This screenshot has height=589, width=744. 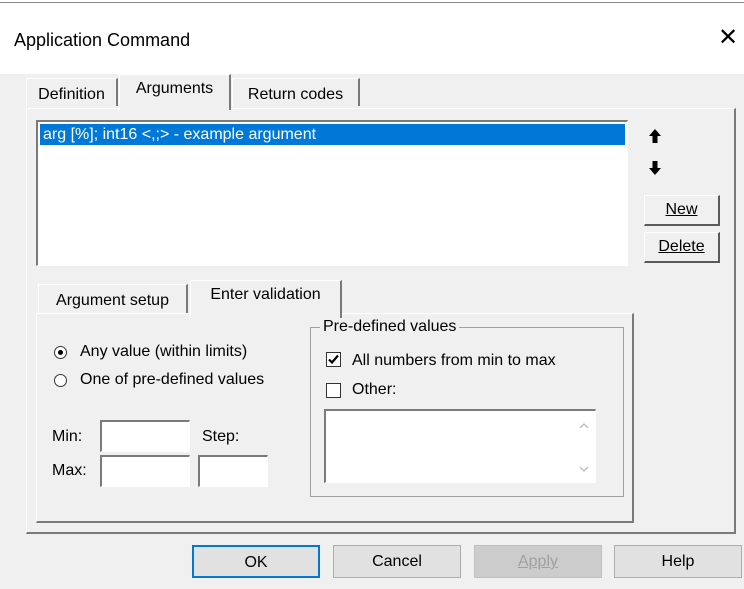 I want to click on apply-button: Apply, so click(x=538, y=561).